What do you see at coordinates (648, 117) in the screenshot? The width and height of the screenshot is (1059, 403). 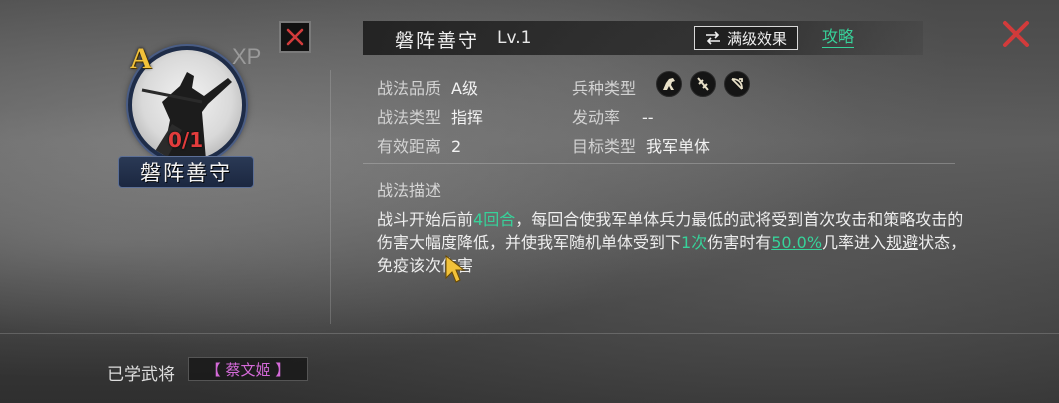 I see `rate-value: --` at bounding box center [648, 117].